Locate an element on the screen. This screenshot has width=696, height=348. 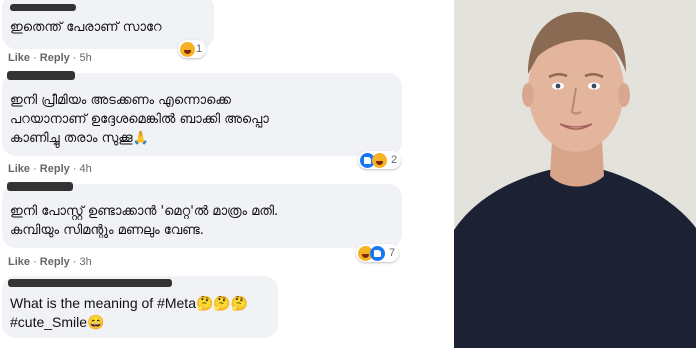
timestamp: 3h is located at coordinates (85, 262).